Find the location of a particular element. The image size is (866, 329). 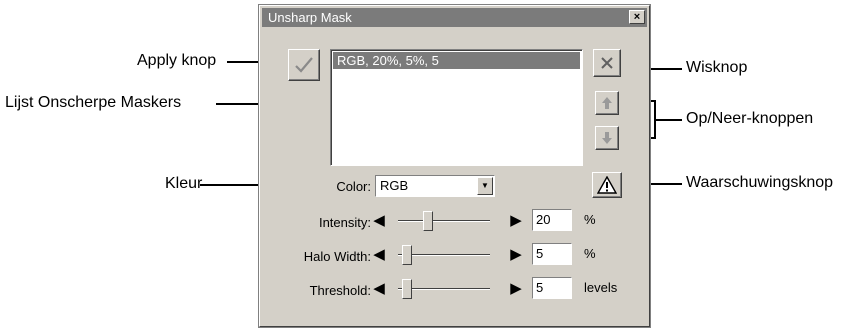

checkmark-icon is located at coordinates (304, 65).